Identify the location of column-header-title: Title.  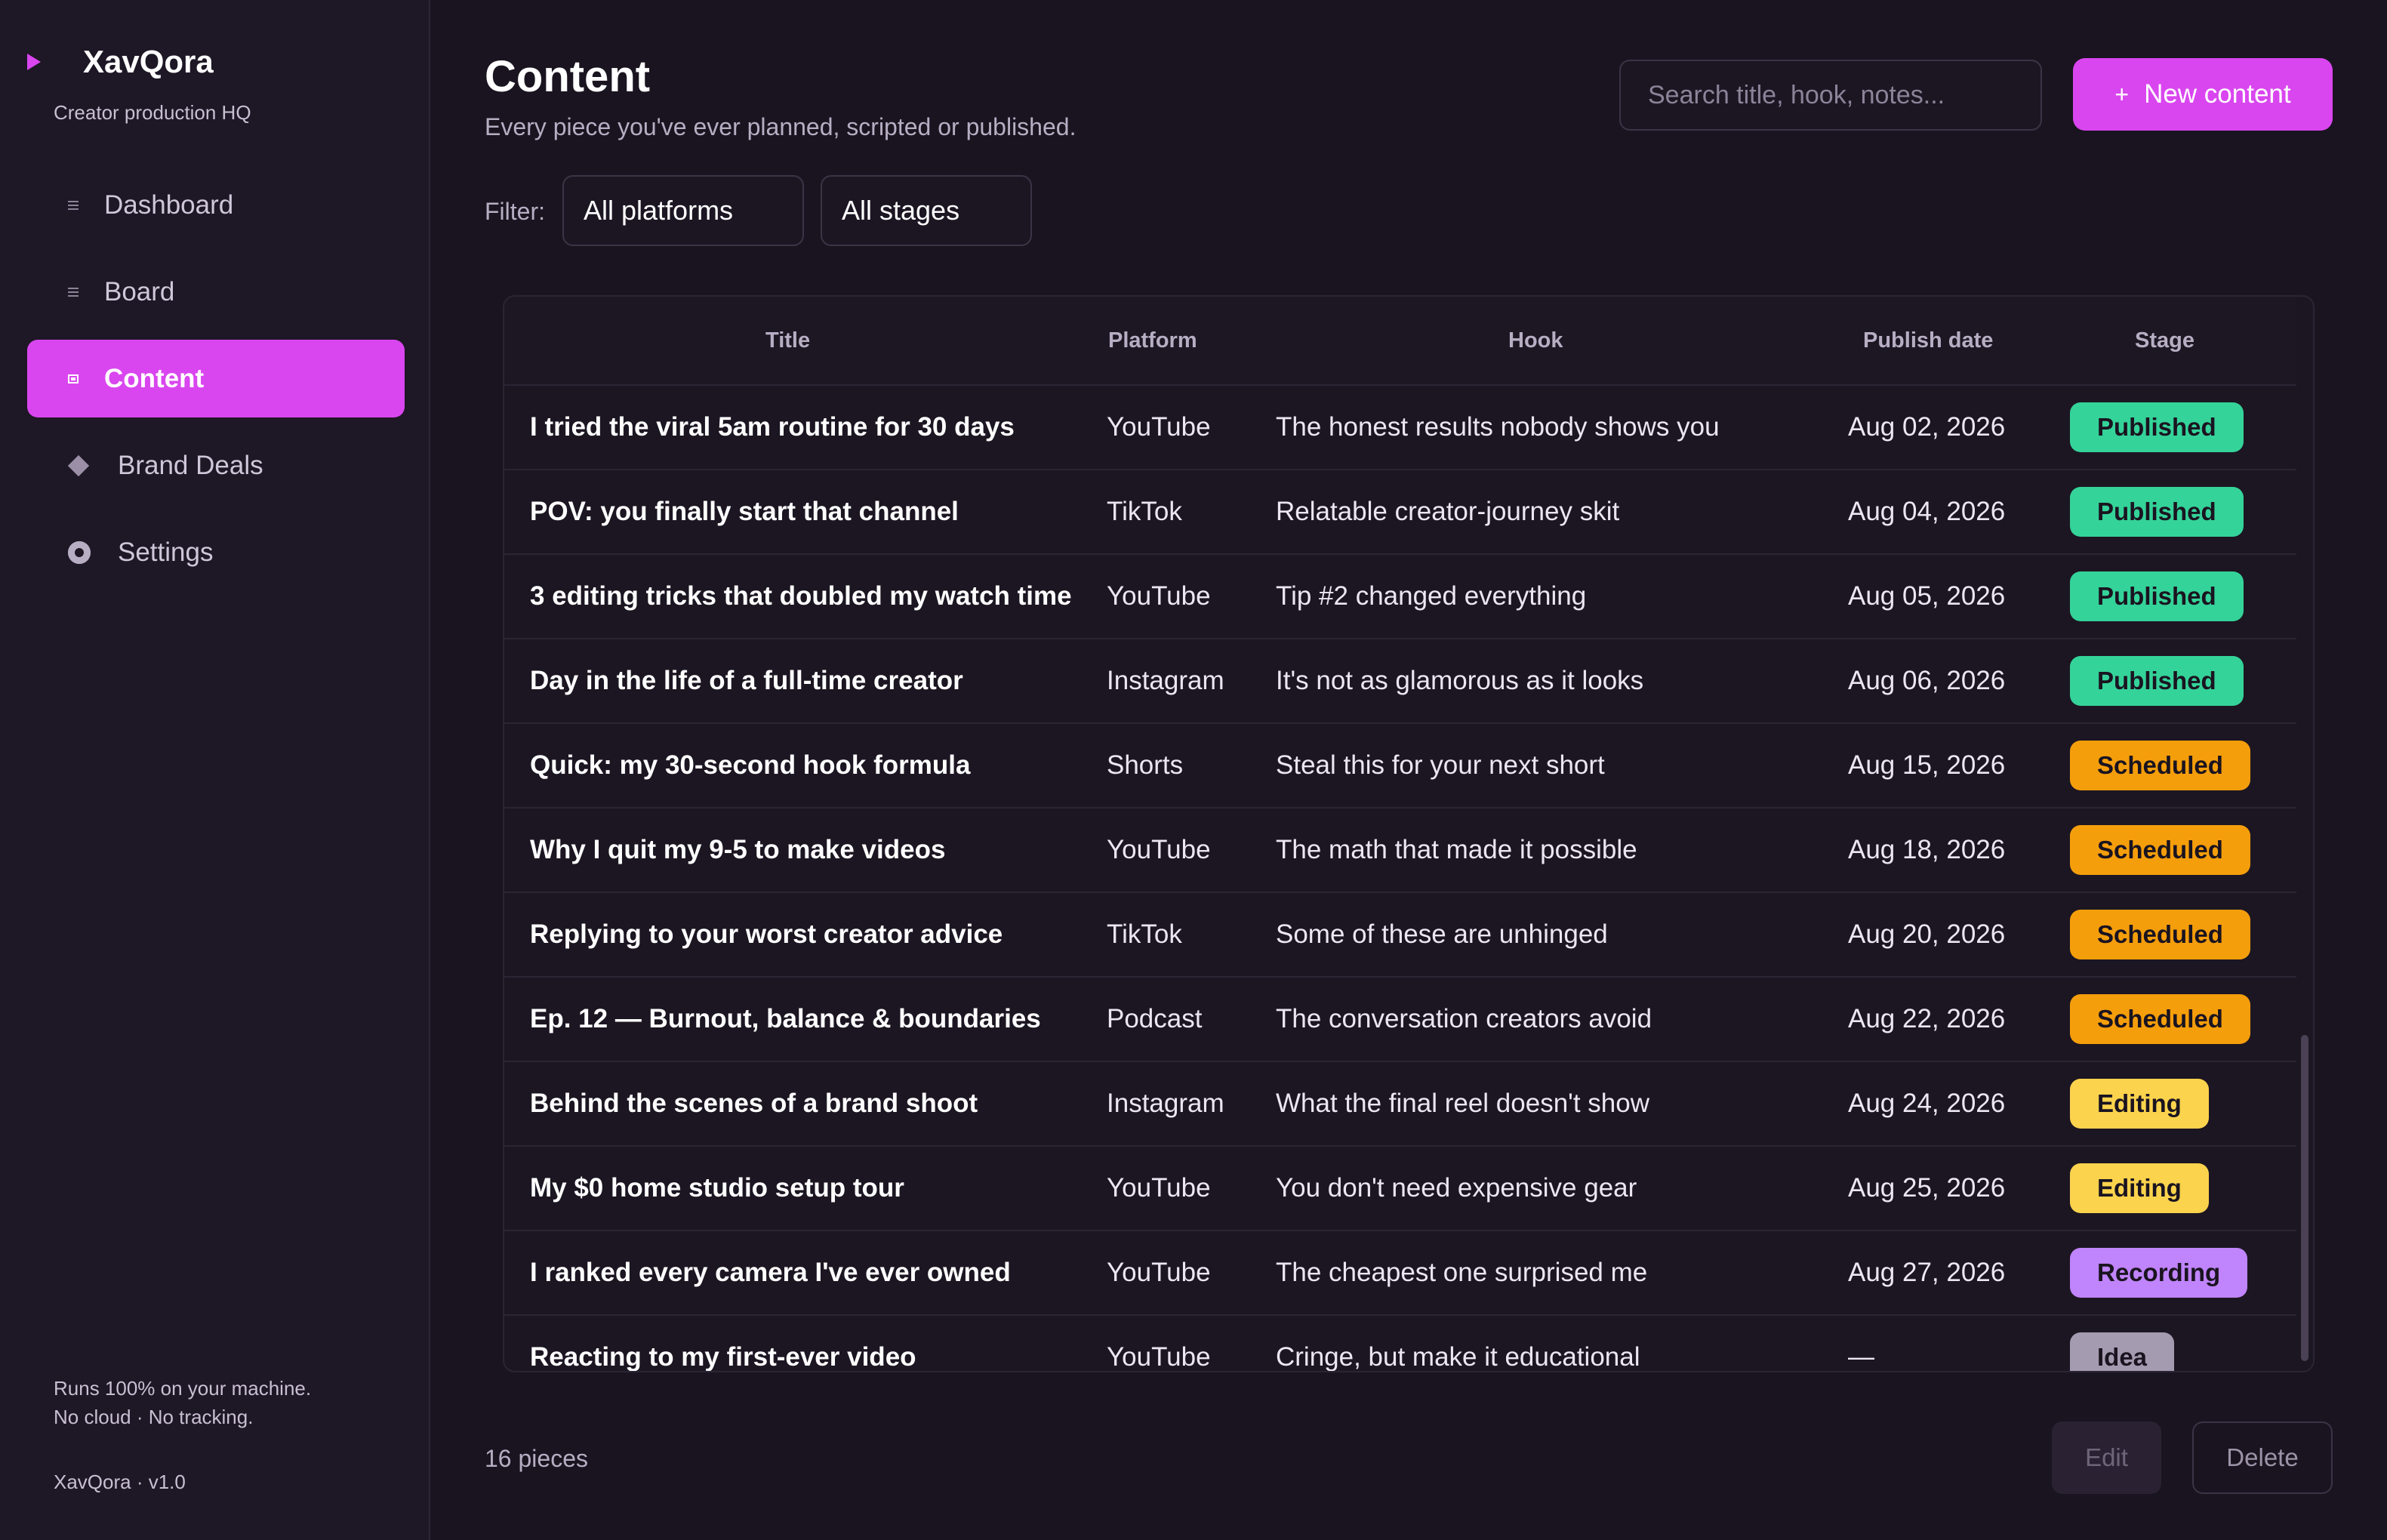
(787, 340).